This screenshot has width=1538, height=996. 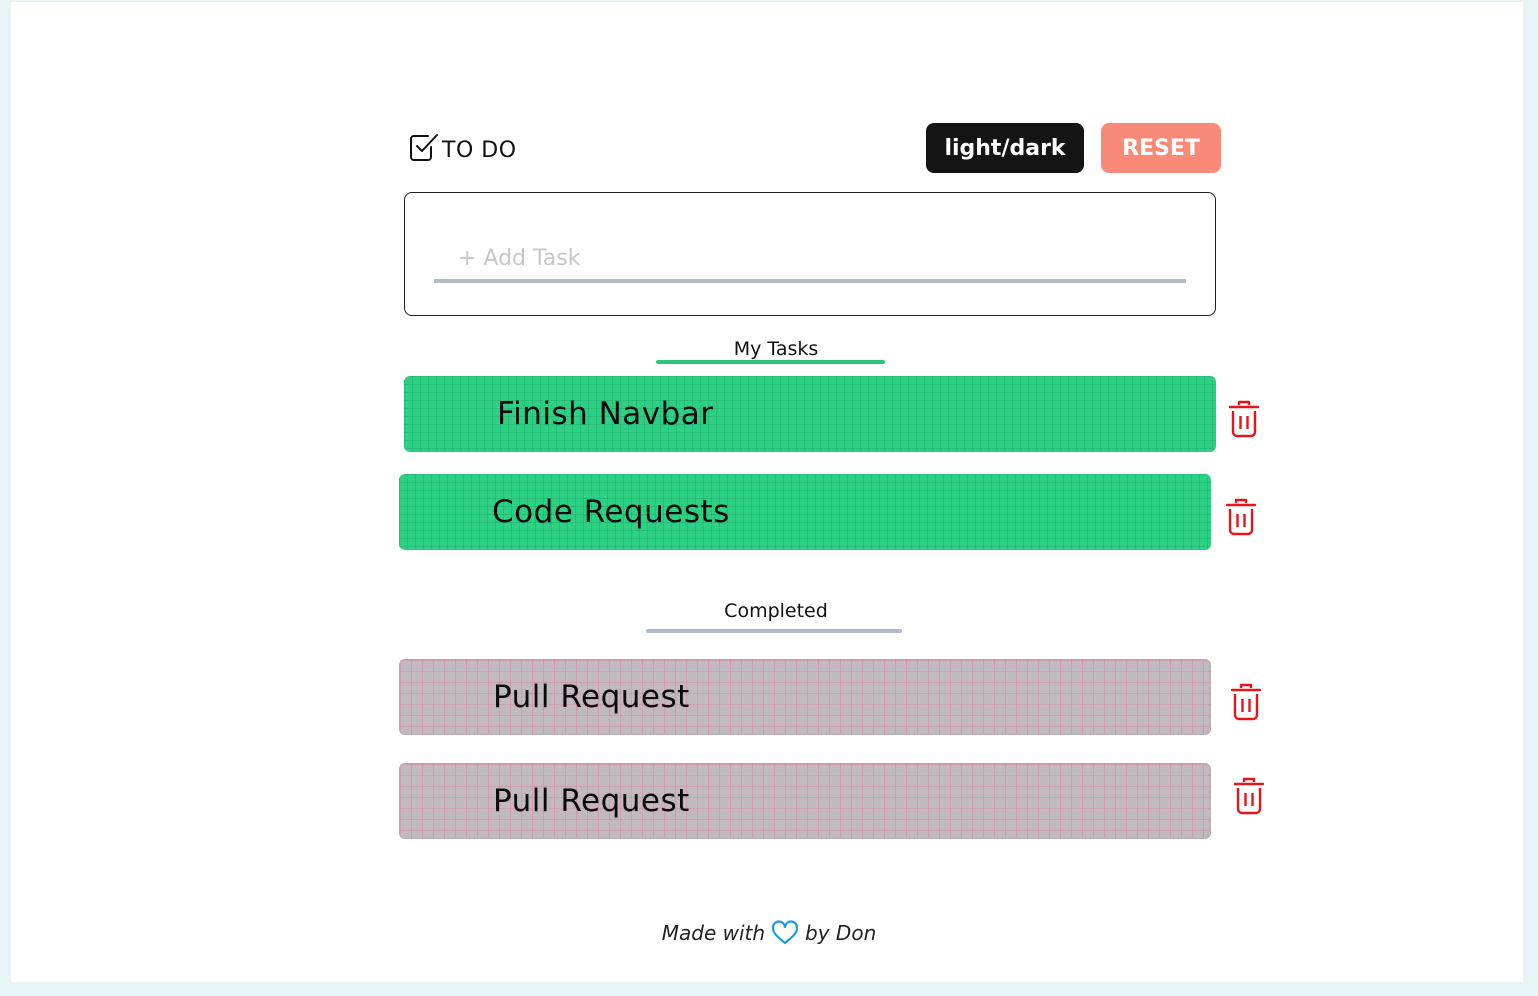 I want to click on heart-icon, so click(x=785, y=933).